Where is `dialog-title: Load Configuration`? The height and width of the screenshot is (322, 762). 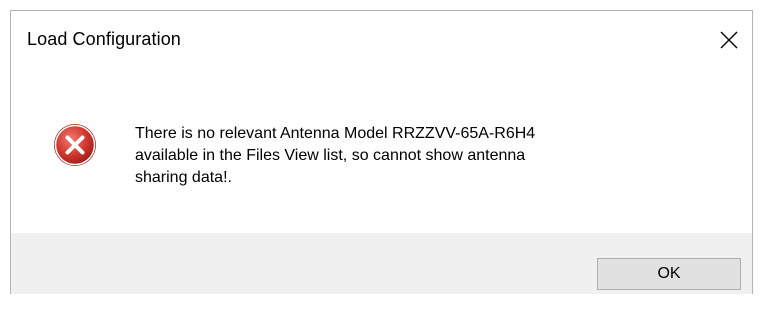
dialog-title: Load Configuration is located at coordinates (104, 39).